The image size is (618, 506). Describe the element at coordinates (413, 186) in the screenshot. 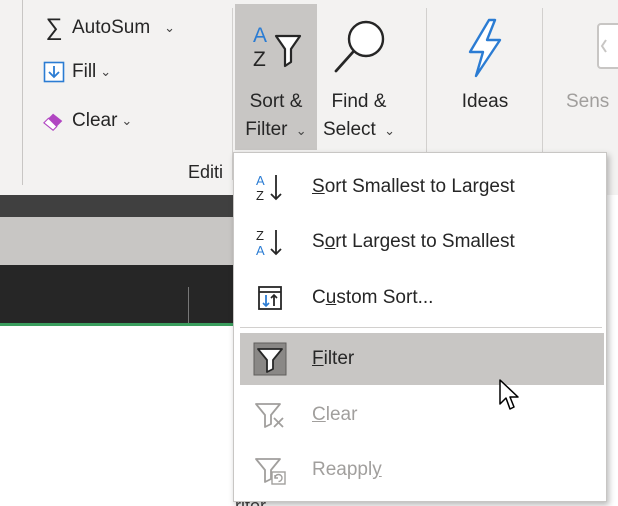

I see `menu-item-label: Sort Smallest to Largest` at that location.